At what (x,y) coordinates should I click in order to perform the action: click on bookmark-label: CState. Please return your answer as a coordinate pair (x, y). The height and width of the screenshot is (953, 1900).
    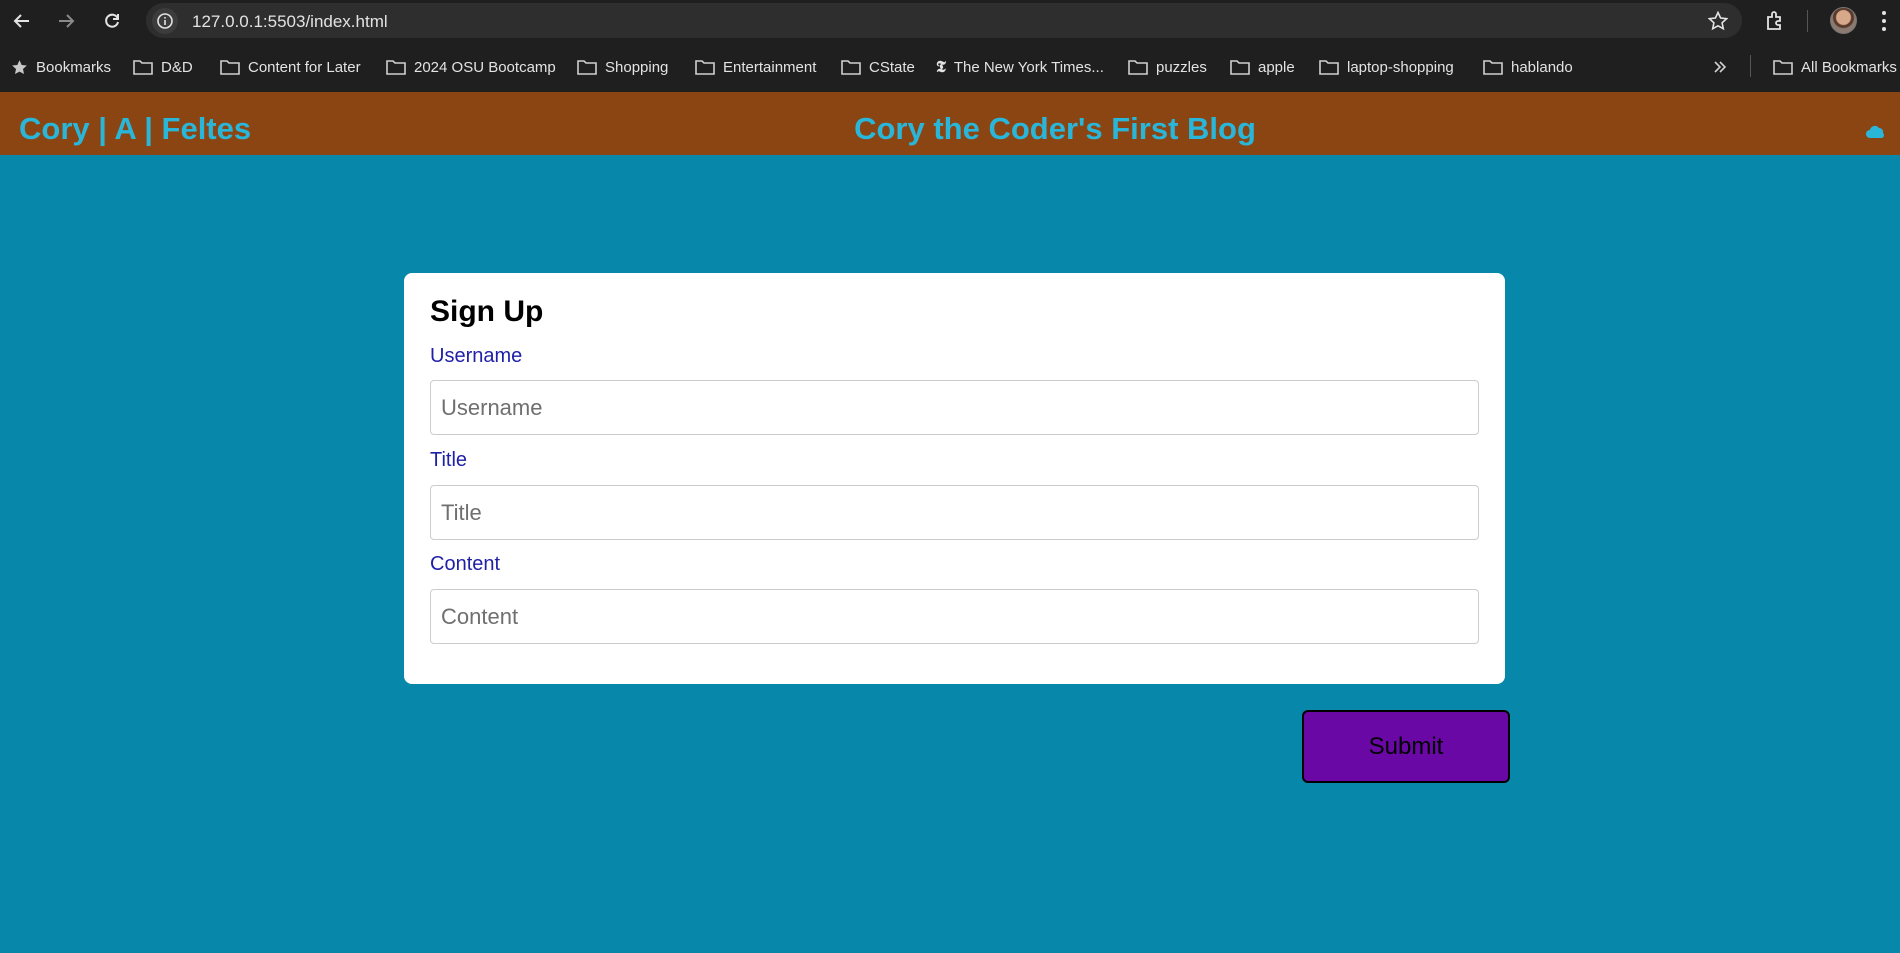
    Looking at the image, I should click on (892, 67).